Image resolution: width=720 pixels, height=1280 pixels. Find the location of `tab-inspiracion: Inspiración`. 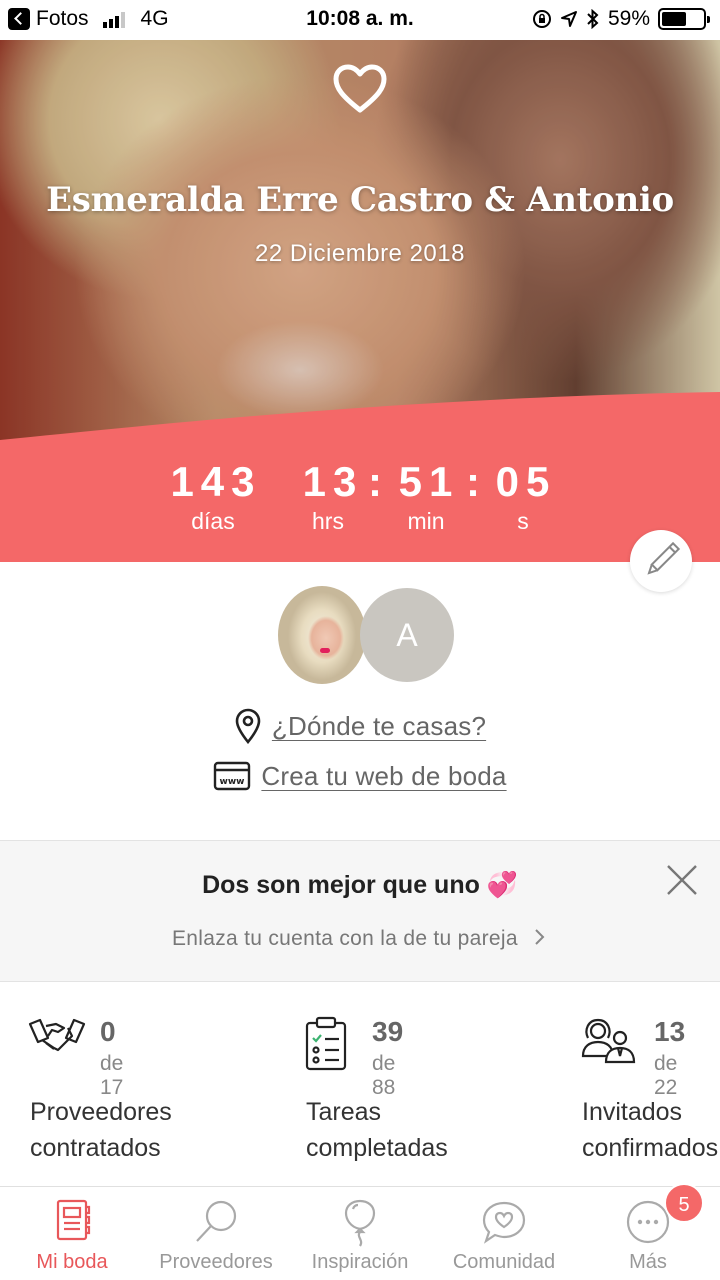

tab-inspiracion: Inspiración is located at coordinates (360, 1233).